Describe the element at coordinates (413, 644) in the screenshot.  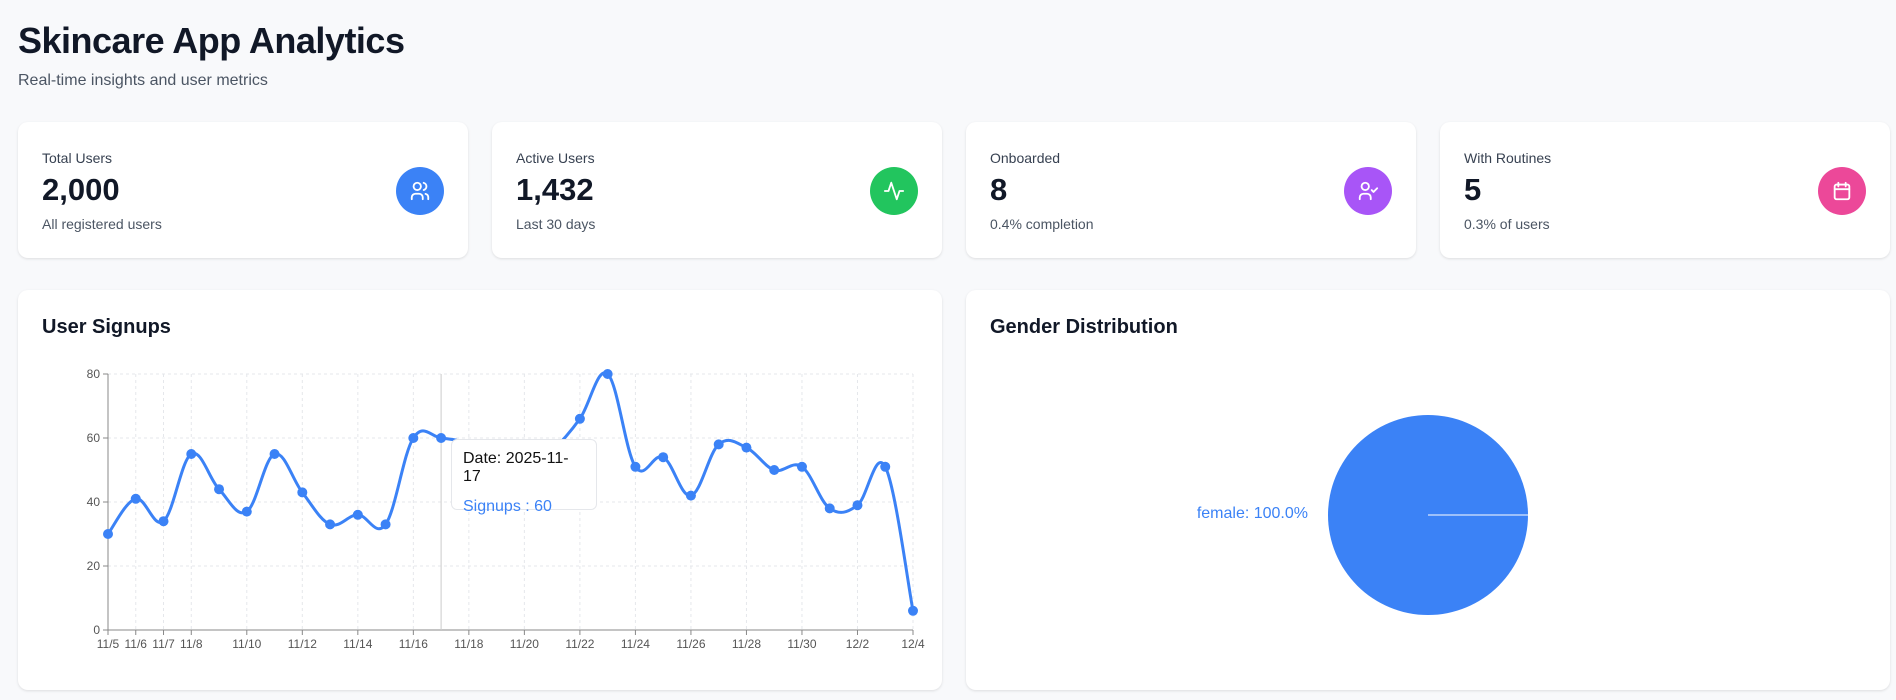
I see `x-tick-label: 11/16` at that location.